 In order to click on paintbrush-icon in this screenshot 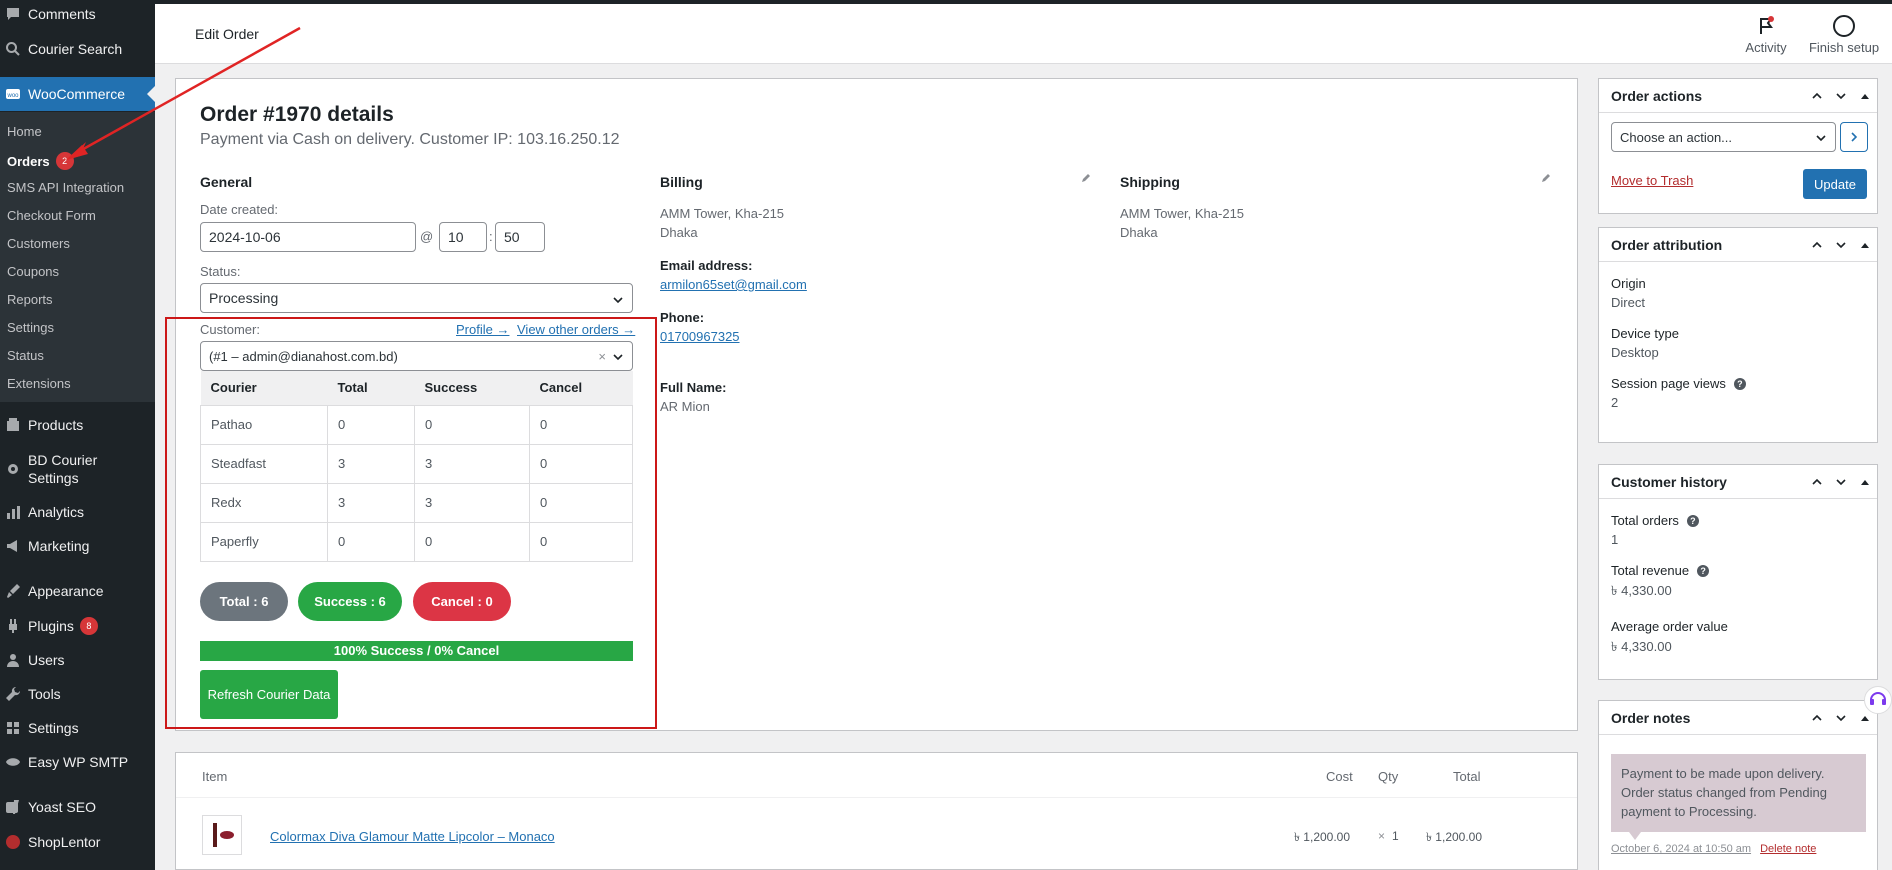, I will do `click(13, 591)`.